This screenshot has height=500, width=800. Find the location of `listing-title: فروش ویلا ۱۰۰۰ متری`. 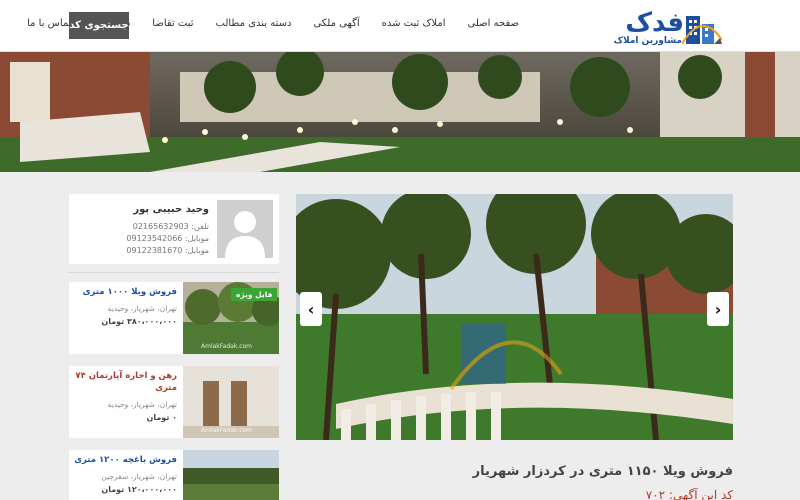

listing-title: فروش ویلا ۱۰۰۰ متری is located at coordinates (125, 292).